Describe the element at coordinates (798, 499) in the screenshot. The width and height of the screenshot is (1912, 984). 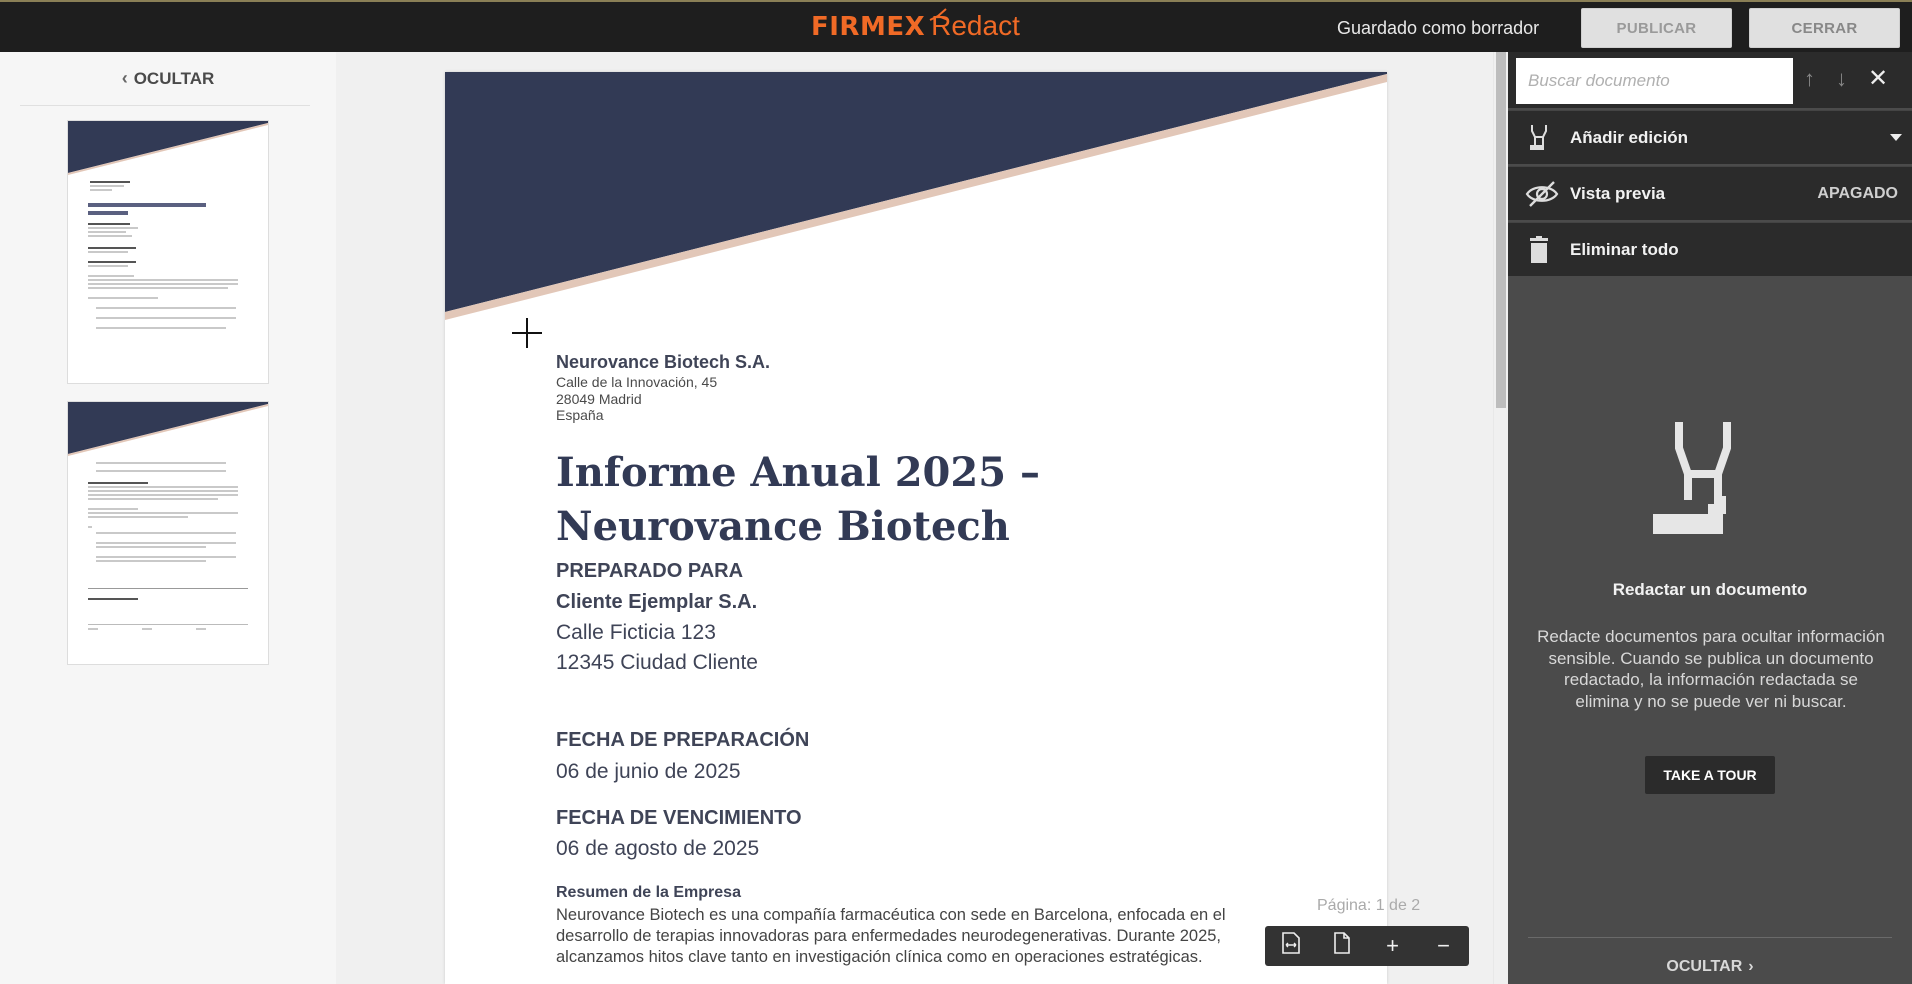
I see `document-title: Informe Anual 2025 – Neurovance Biotech` at that location.